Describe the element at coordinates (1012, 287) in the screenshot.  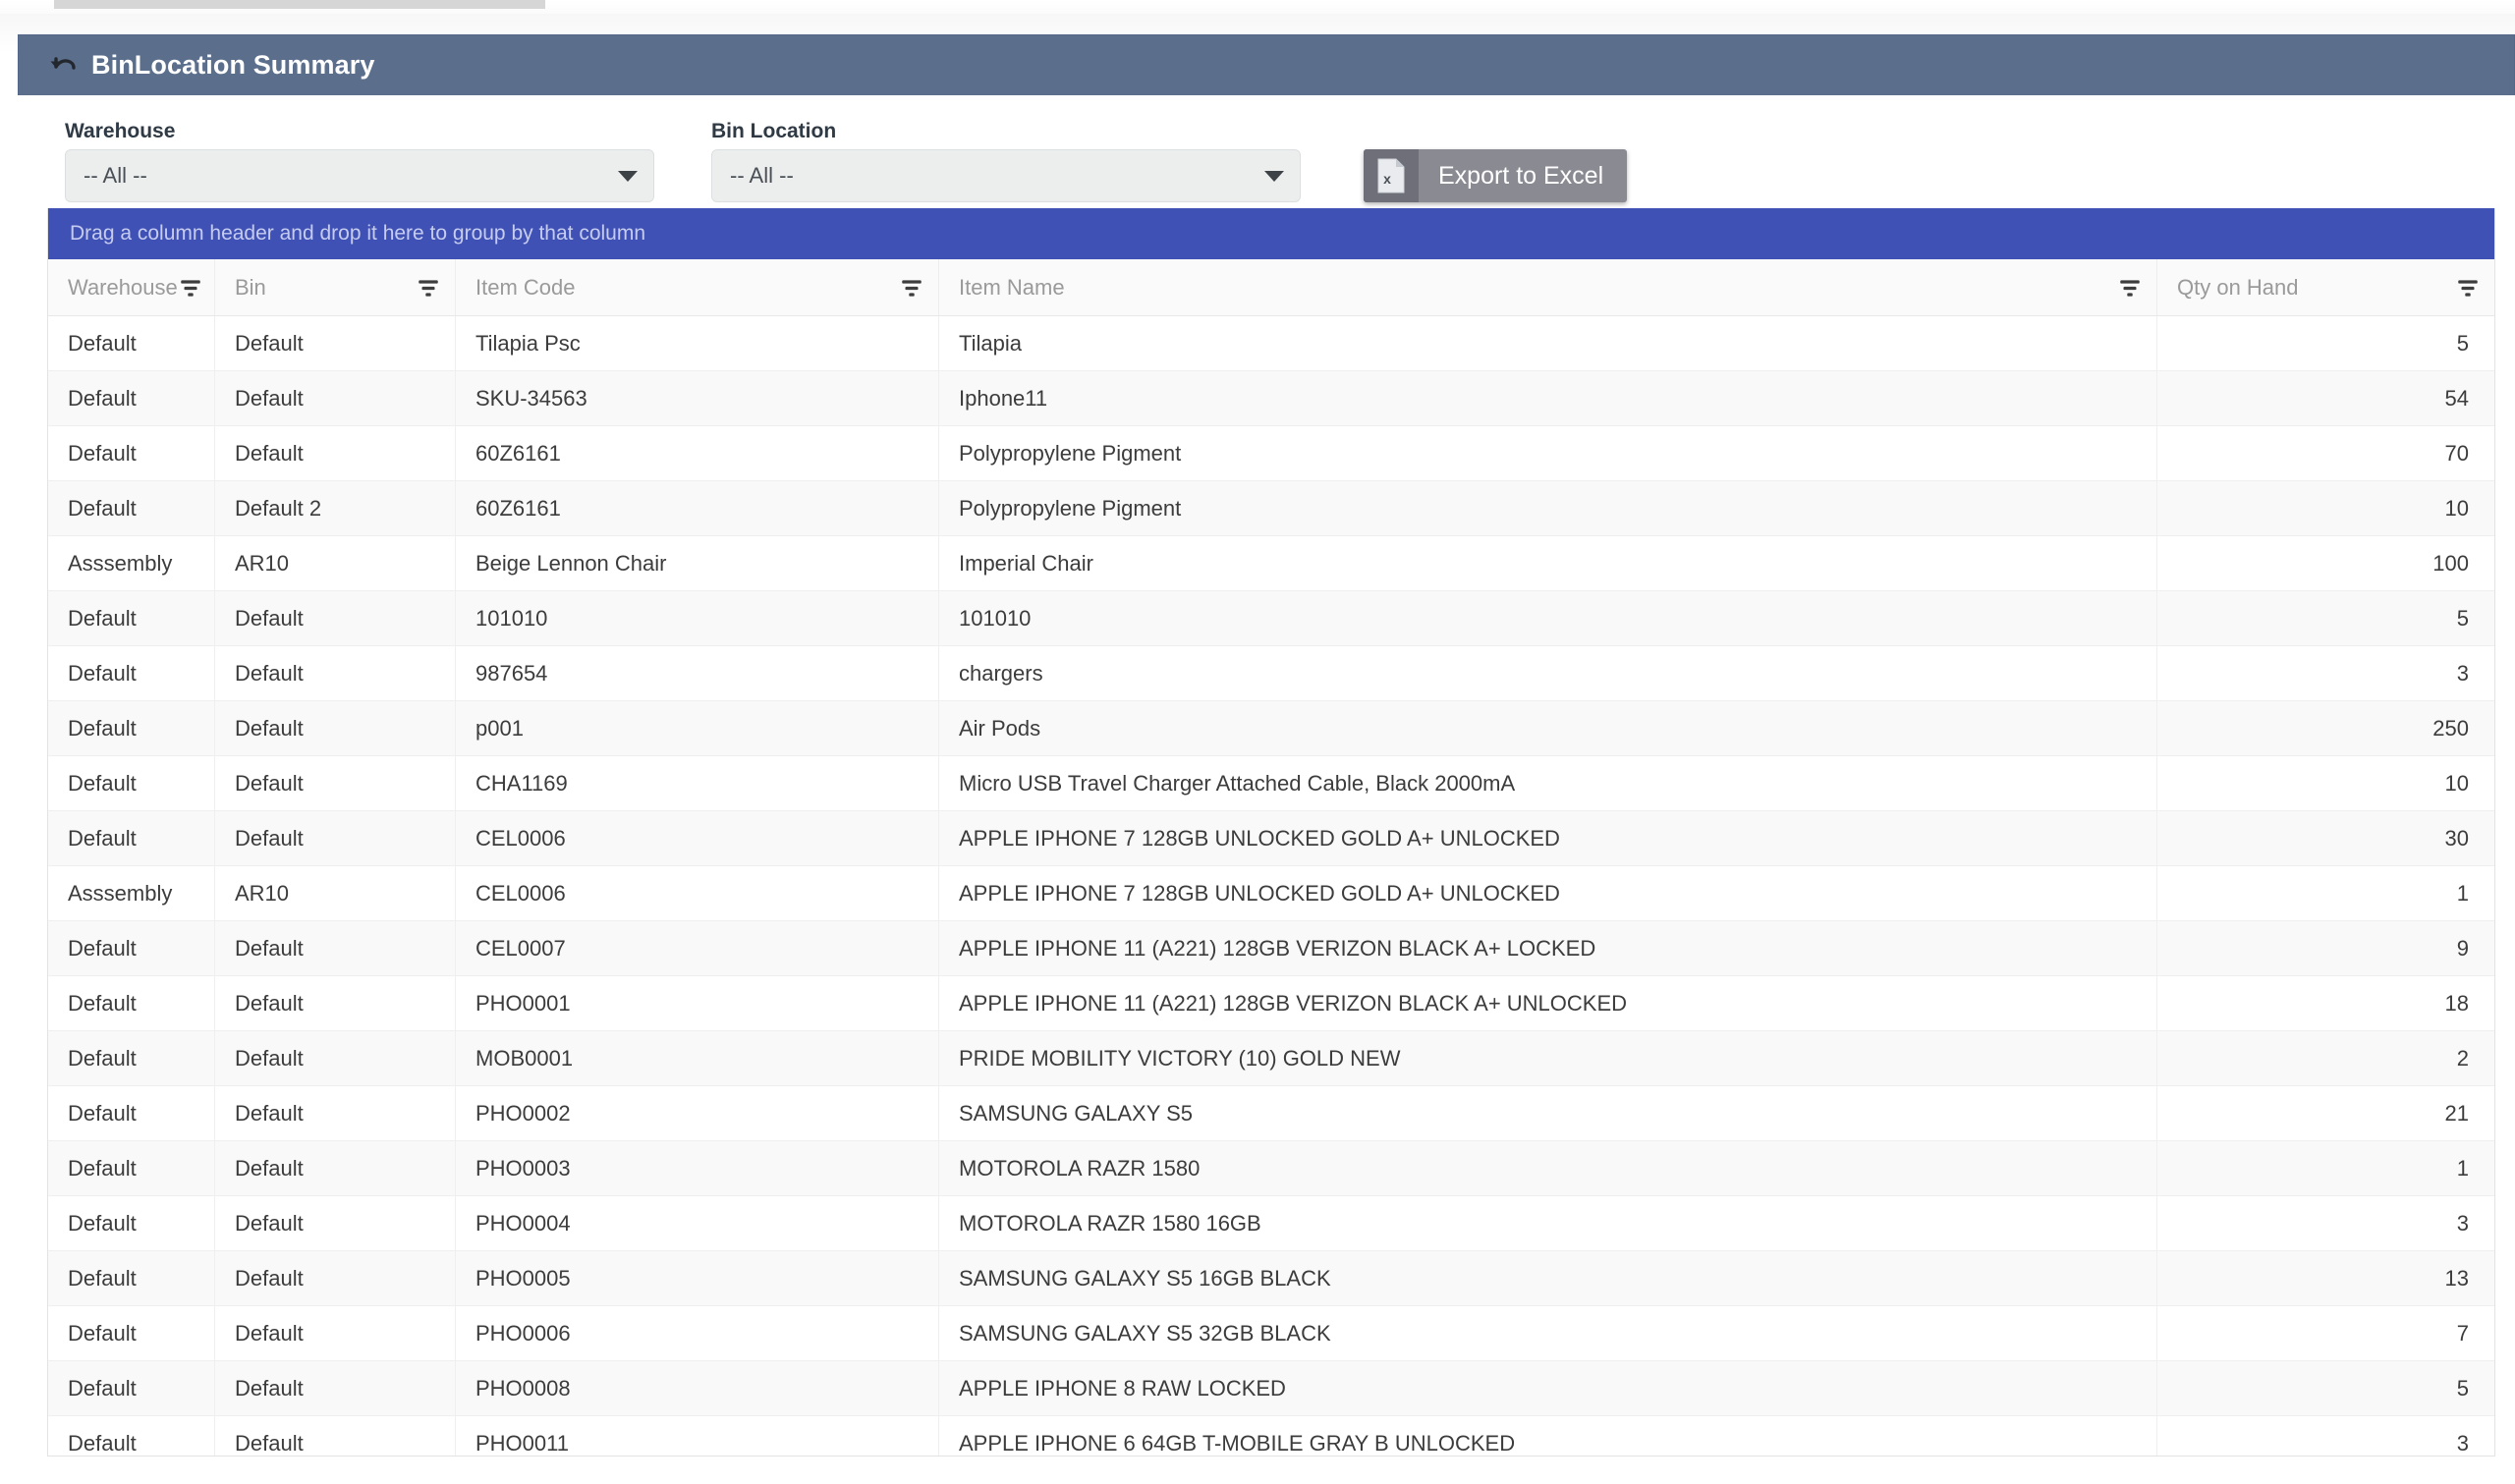
I see `grid-header-label-item_name: Item Name` at that location.